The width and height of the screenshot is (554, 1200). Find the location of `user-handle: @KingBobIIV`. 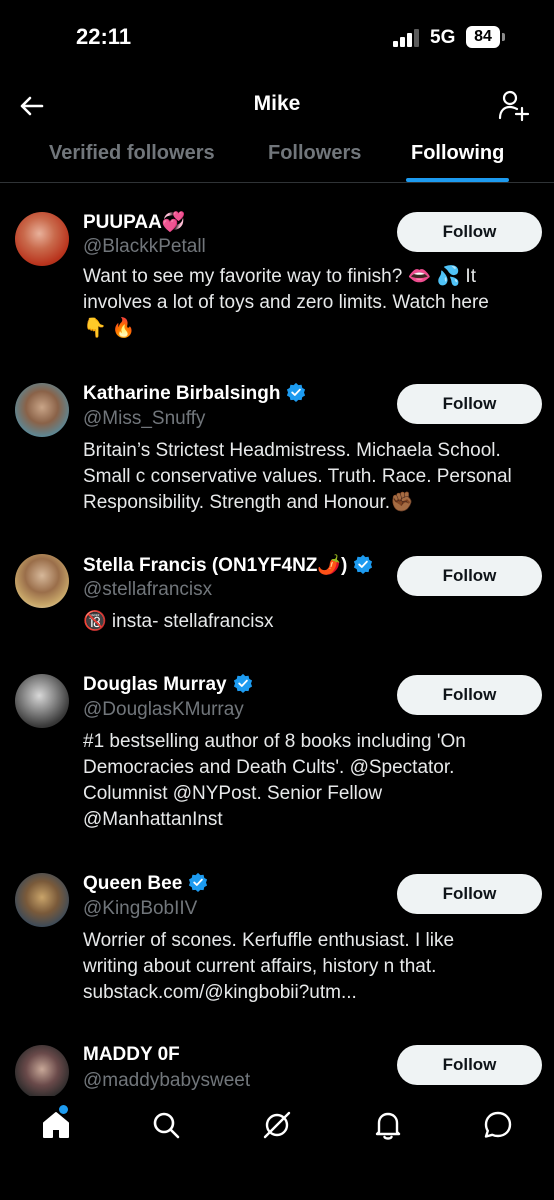

user-handle: @KingBobIIV is located at coordinates (140, 909).